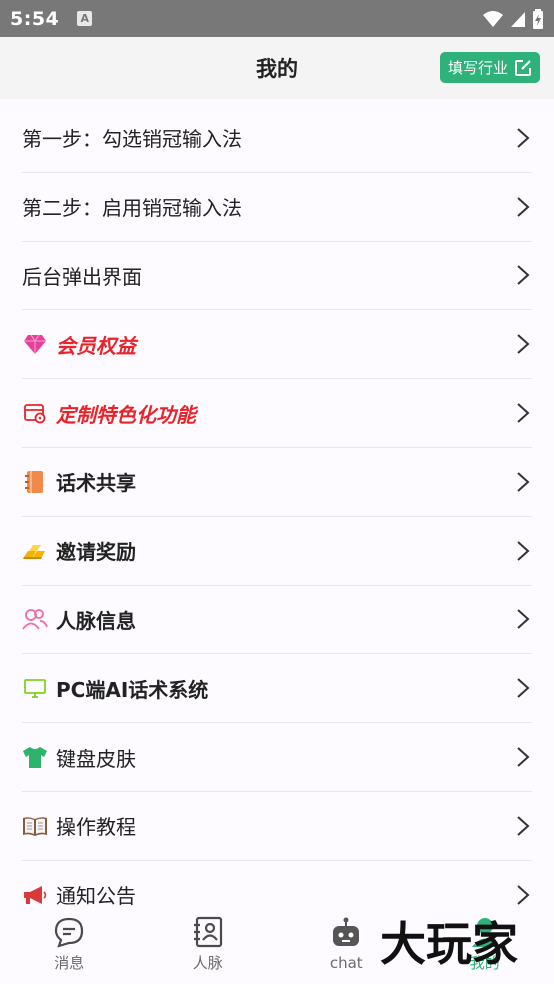 Image resolution: width=554 pixels, height=984 pixels. What do you see at coordinates (277, 826) in the screenshot?
I see `menu-item-tutorial: 操作教程` at bounding box center [277, 826].